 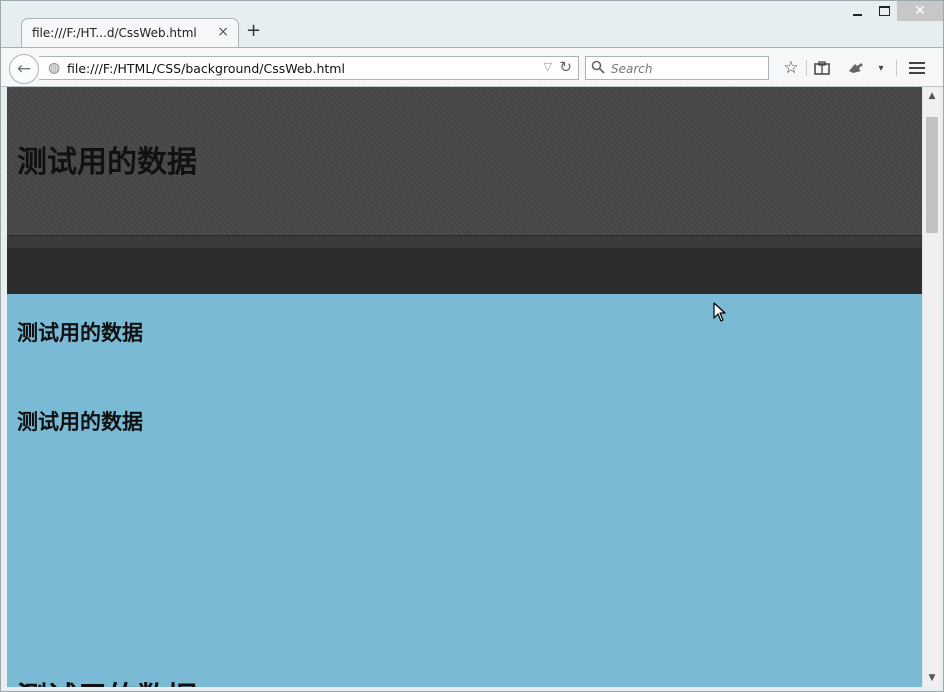 I want to click on reload-icon: ↻, so click(x=565, y=67).